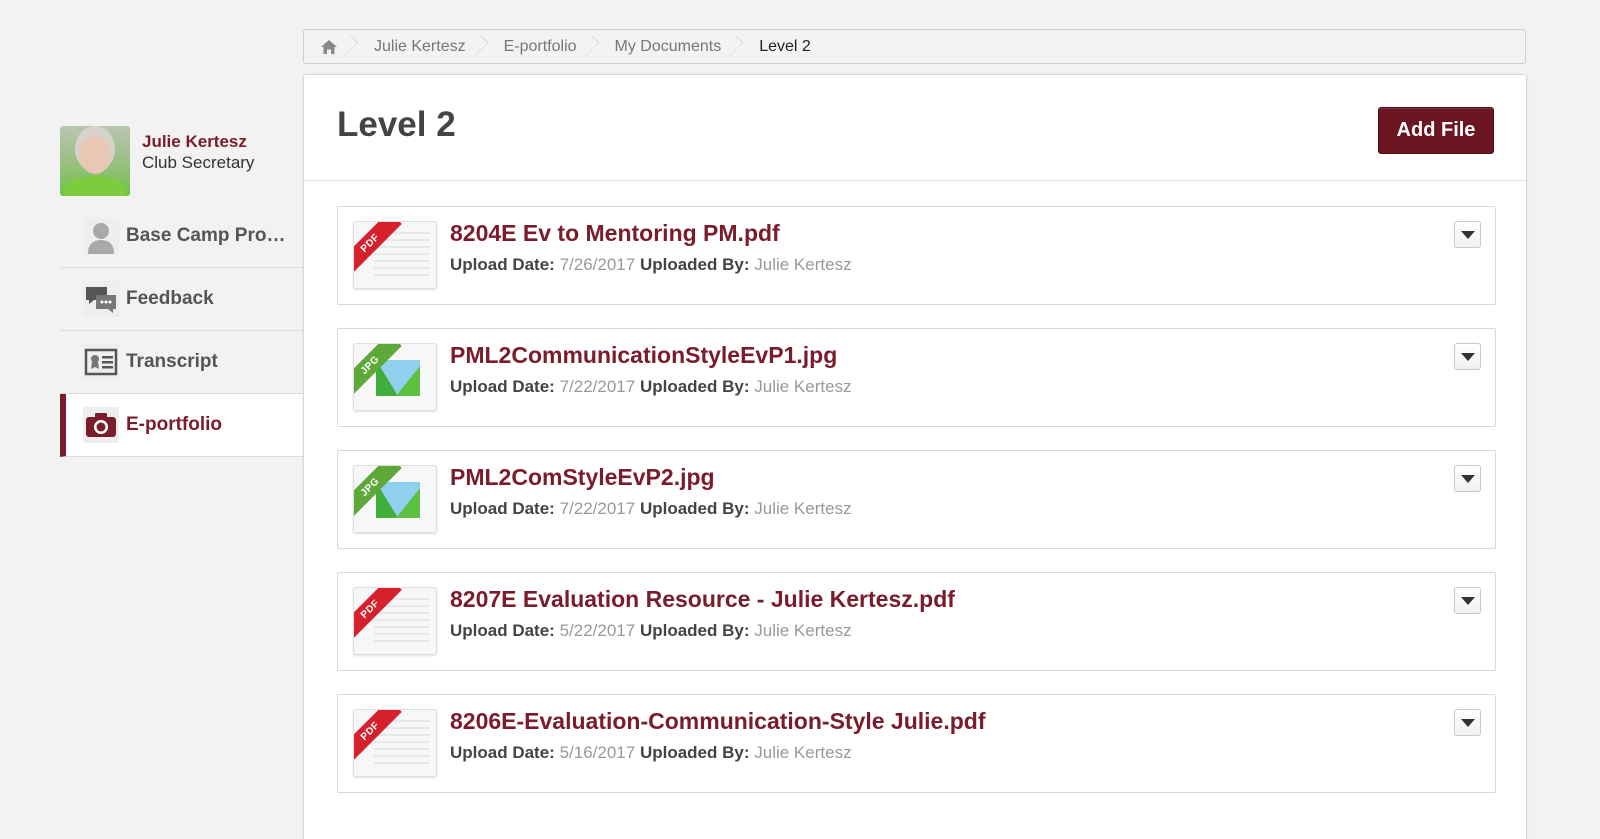 The image size is (1600, 839). I want to click on sidebar-item-label: Feedback, so click(170, 298).